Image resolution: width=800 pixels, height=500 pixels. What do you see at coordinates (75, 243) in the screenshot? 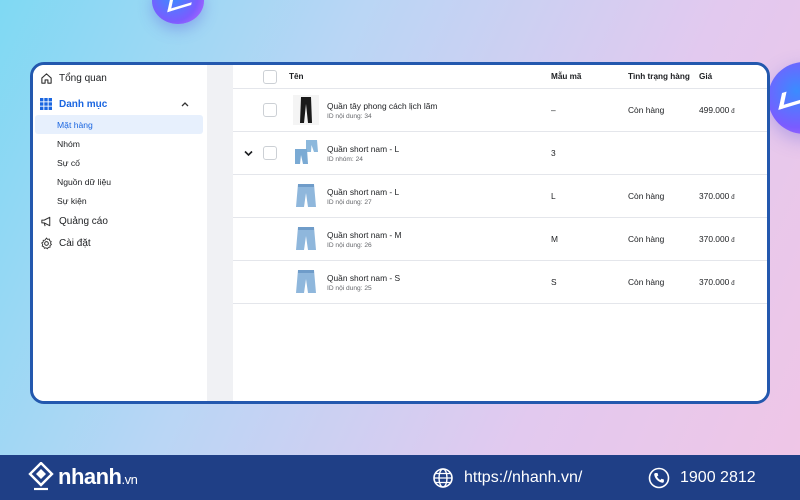
I see `sidebar-item-label: Cài đặt` at bounding box center [75, 243].